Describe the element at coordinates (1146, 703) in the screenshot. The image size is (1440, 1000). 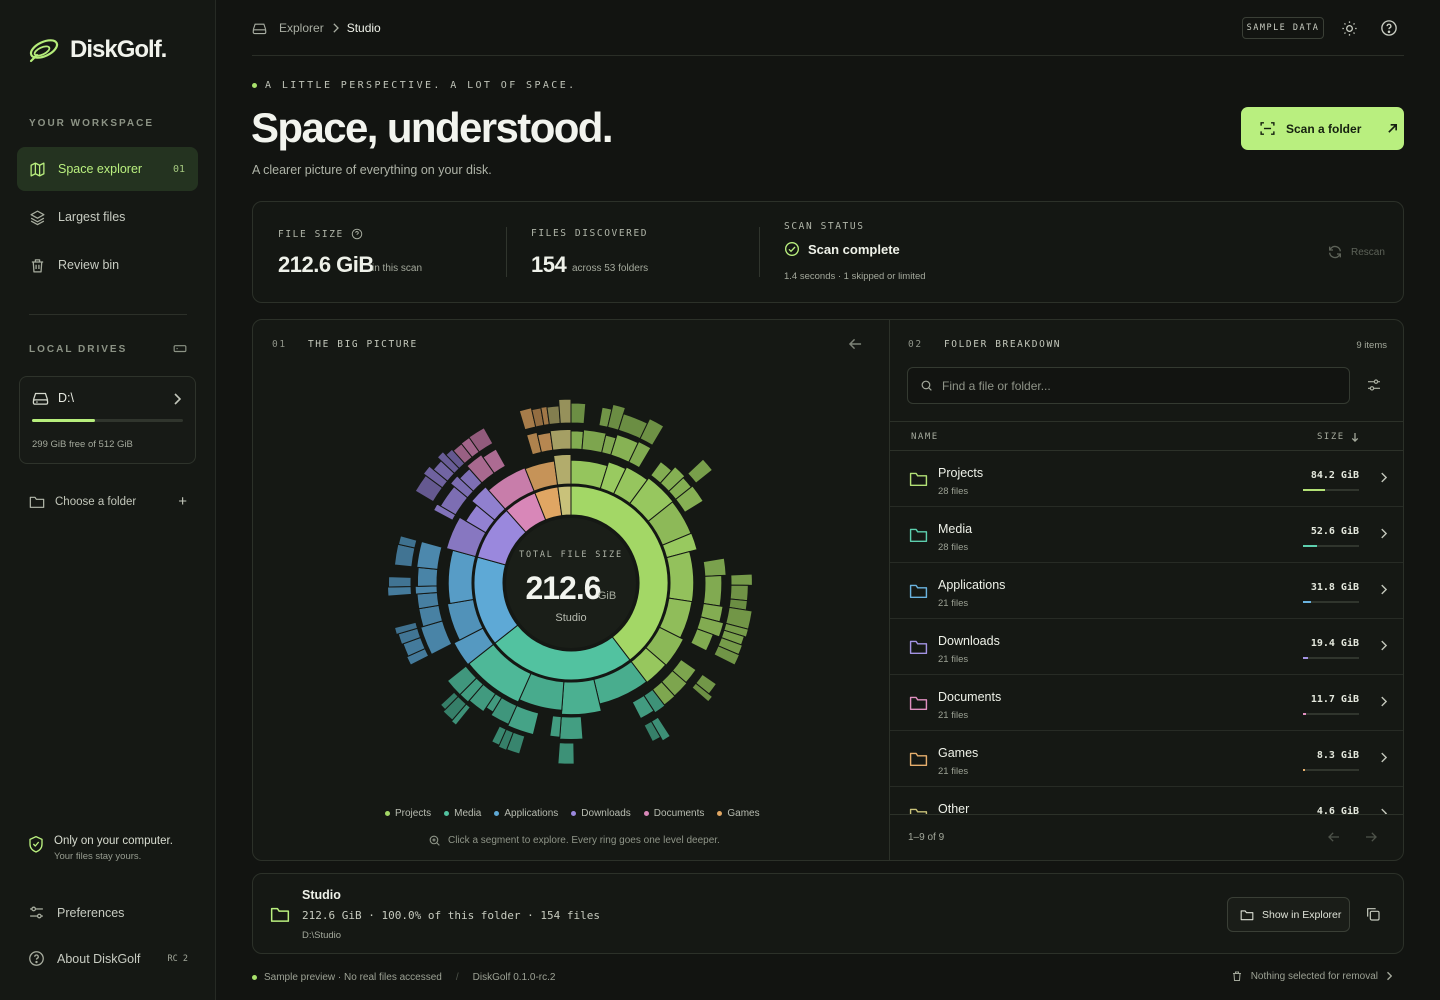
I see `table-row: Documents 21 files 11.7 GiB` at that location.